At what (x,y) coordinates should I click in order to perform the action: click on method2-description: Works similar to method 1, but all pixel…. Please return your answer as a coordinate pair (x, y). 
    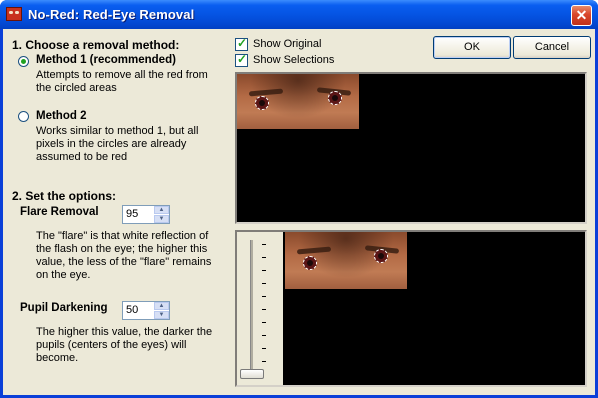
    Looking at the image, I should click on (117, 144).